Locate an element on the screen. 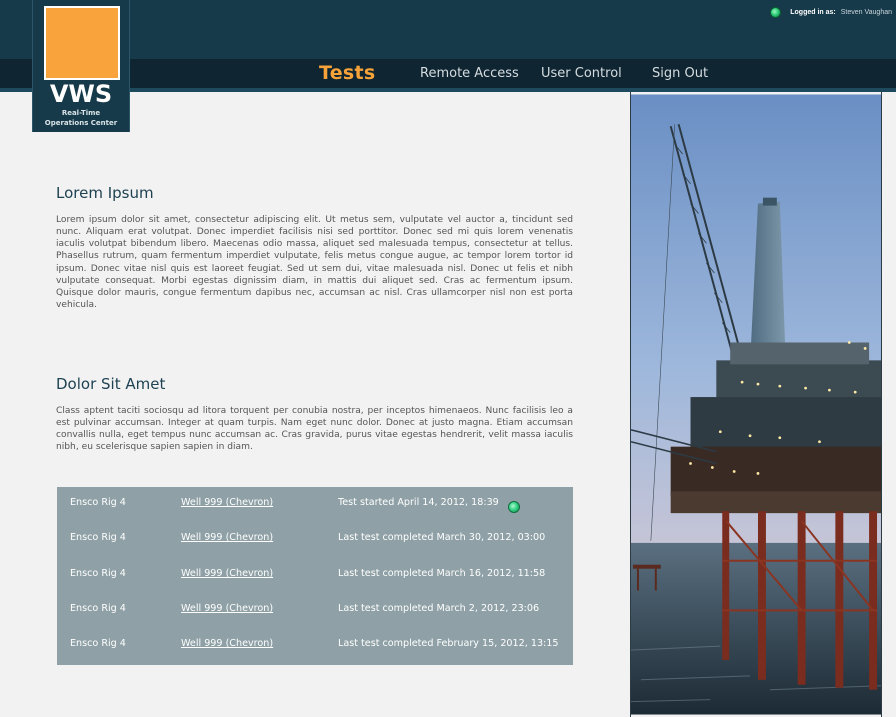  logo: VWS Real-Time Operations Center is located at coordinates (81, 66).